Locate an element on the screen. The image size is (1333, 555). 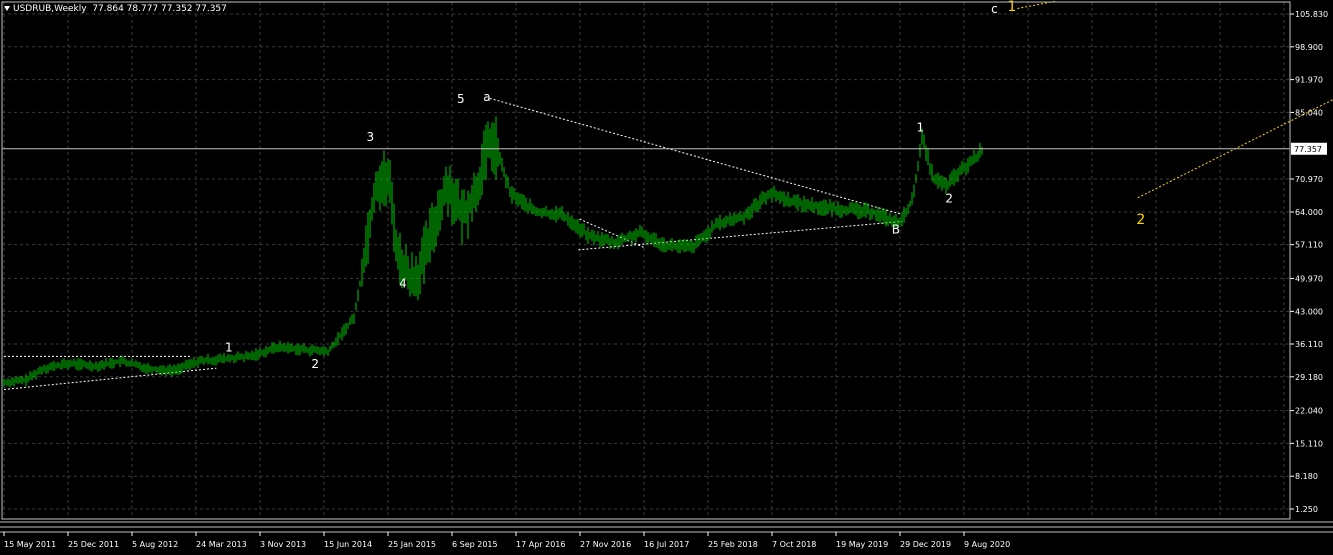
y-tick-label: 57.110 is located at coordinates (1309, 245).